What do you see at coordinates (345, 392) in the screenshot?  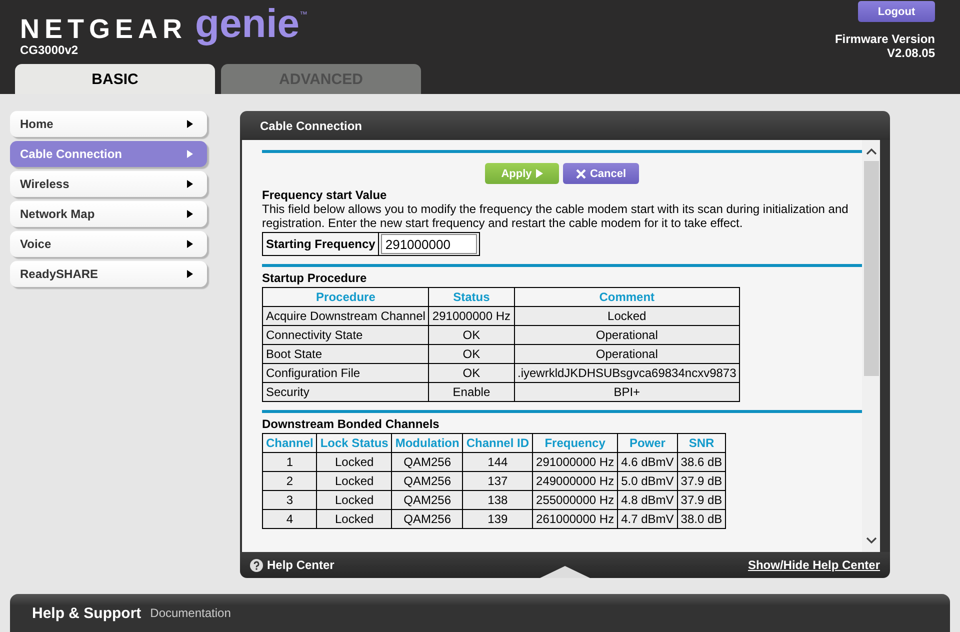 I see `table-cell: Security` at bounding box center [345, 392].